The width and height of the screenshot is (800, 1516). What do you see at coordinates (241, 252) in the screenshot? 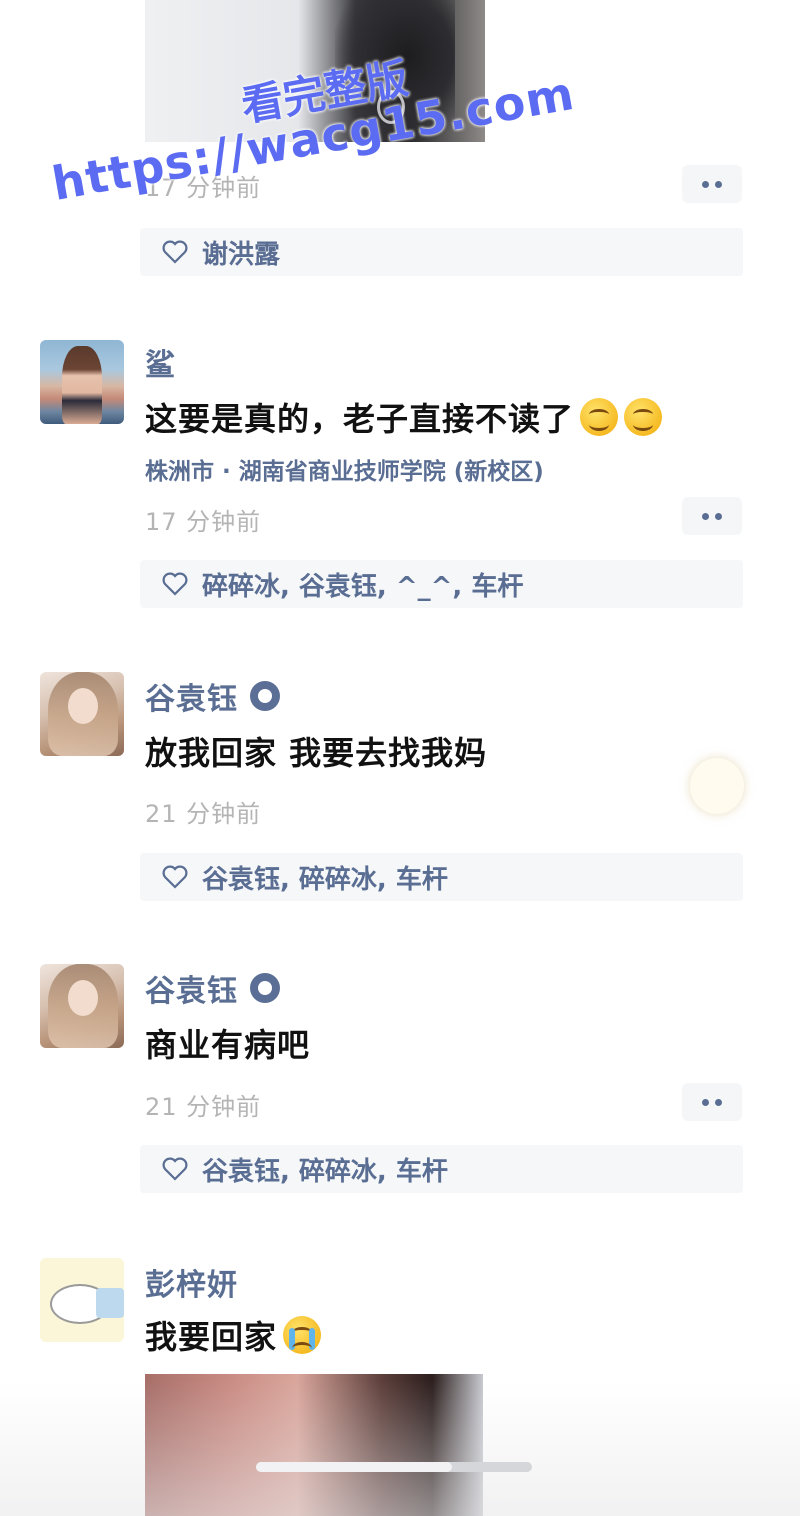
I see `likes-names: 谢洪露` at bounding box center [241, 252].